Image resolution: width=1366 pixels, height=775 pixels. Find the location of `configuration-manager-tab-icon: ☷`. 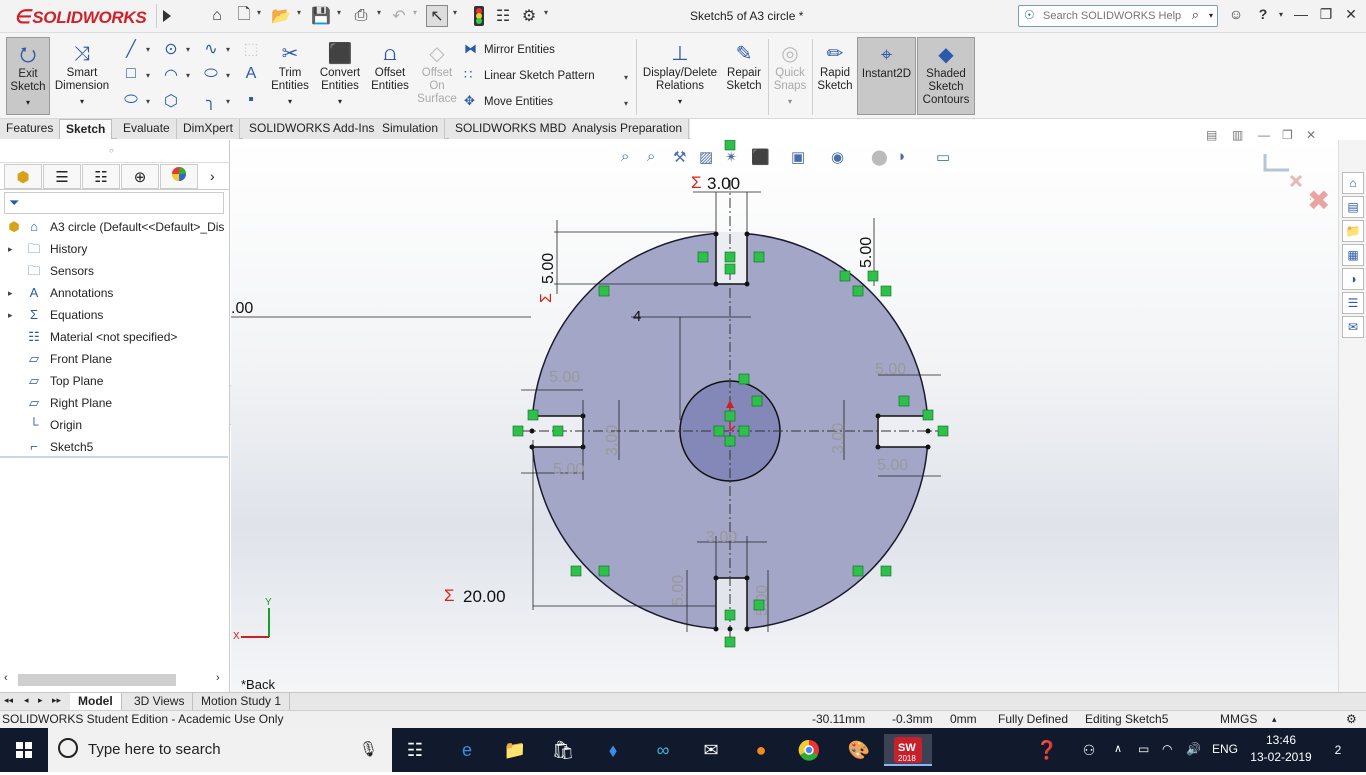

configuration-manager-tab-icon: ☷ is located at coordinates (101, 176).